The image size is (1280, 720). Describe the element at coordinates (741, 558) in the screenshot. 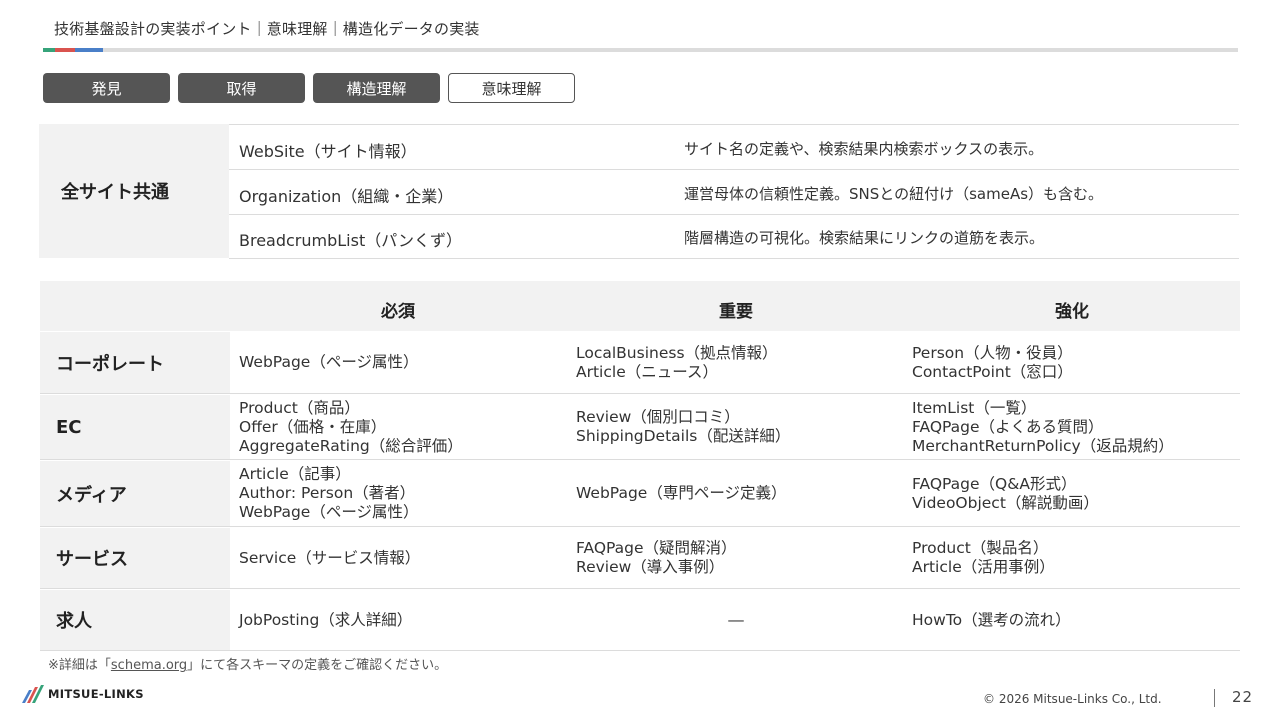

I see `important-cell: FAQPage（疑問解消） Review（導入事例）` at that location.